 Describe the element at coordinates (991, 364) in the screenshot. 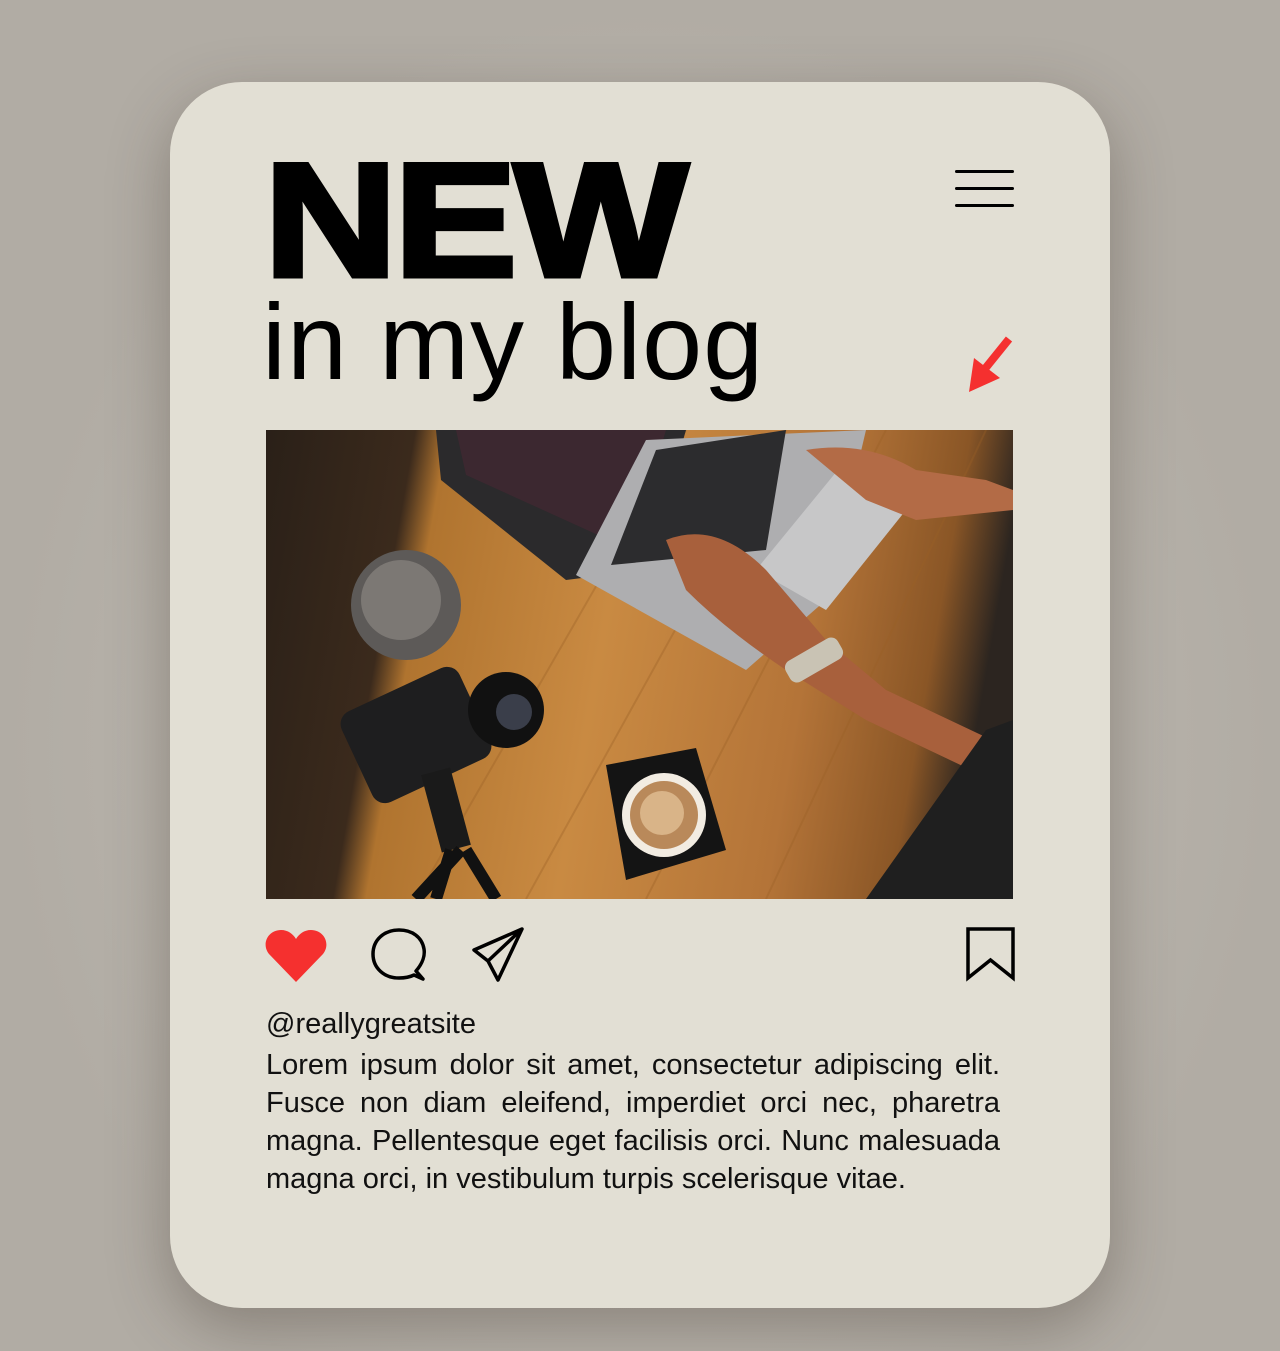

I see `arrow-down-left-icon` at that location.